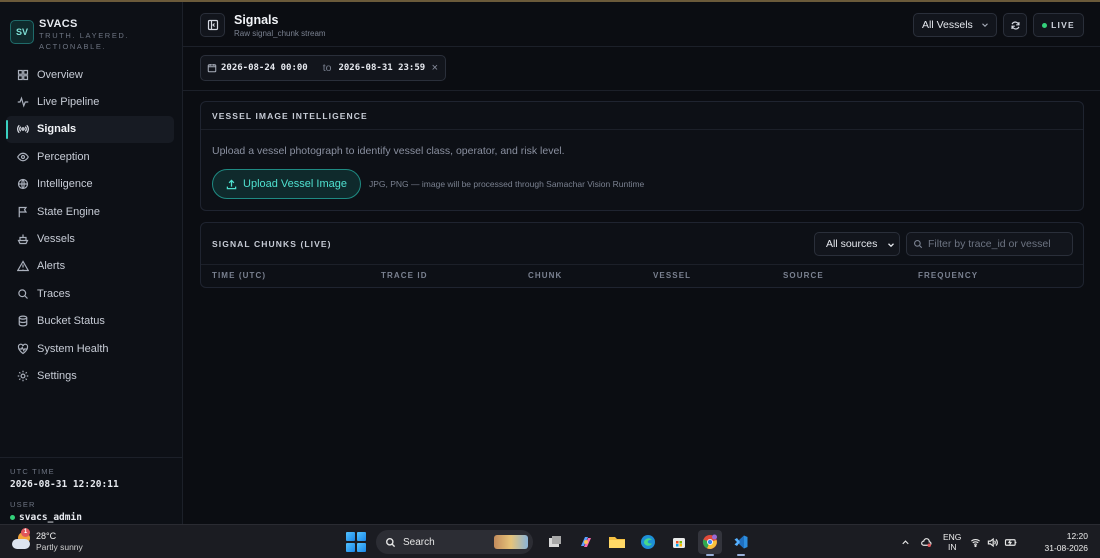 Image resolution: width=1100 pixels, height=558 pixels. What do you see at coordinates (22, 539) in the screenshot?
I see `partly-sunny-icon: 1` at bounding box center [22, 539].